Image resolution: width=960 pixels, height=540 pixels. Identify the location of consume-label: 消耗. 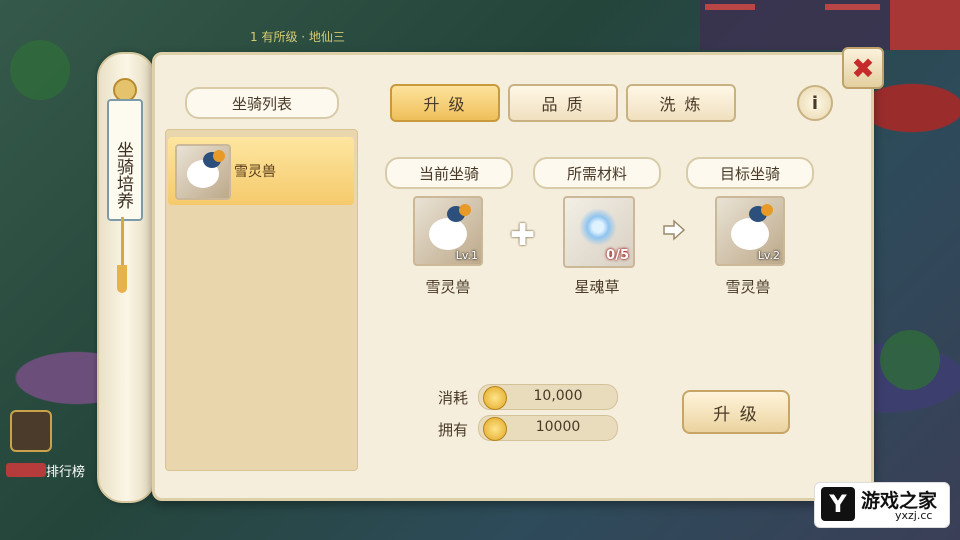
(453, 398).